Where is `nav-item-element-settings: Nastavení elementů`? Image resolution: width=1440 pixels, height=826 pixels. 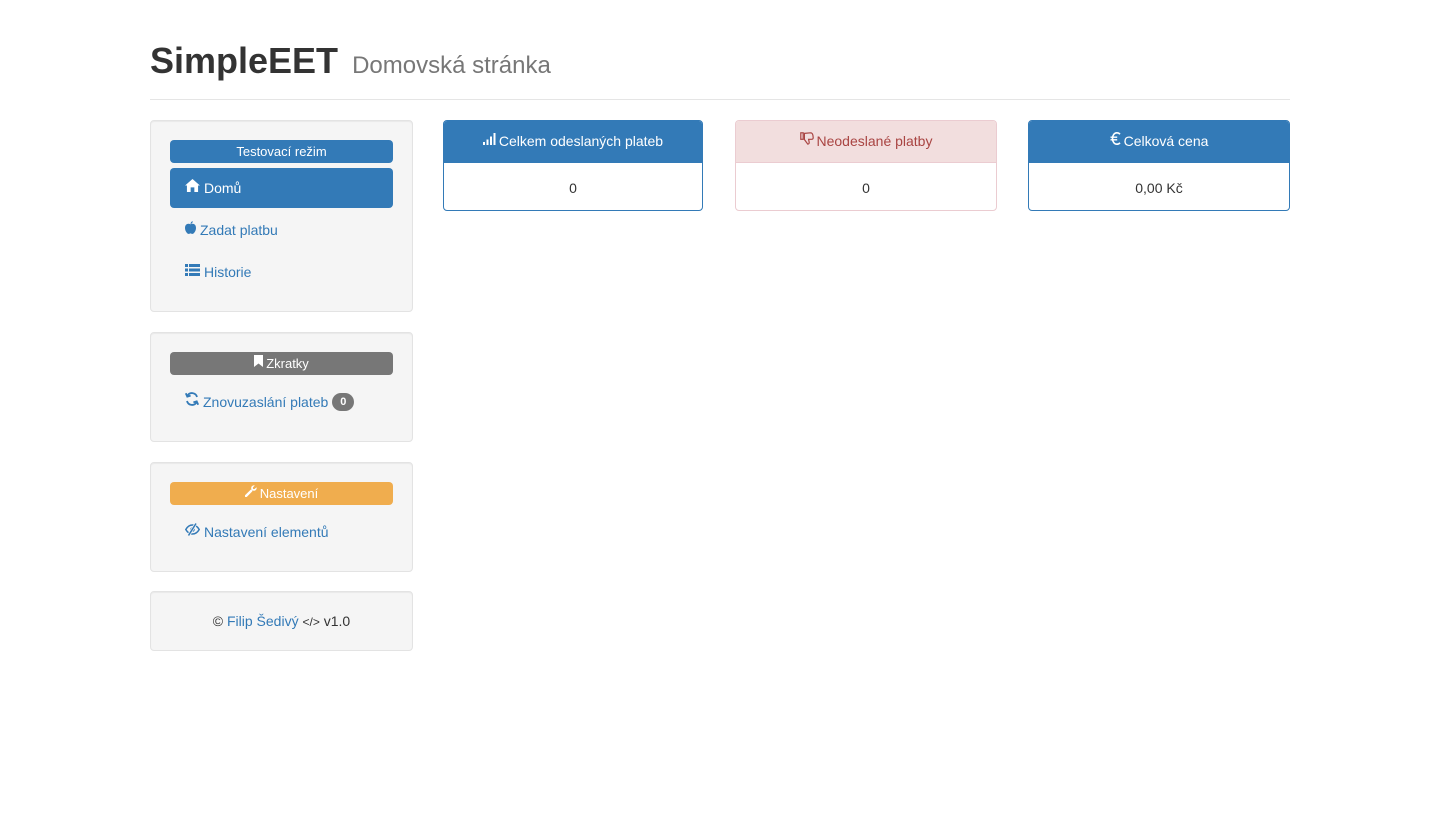
nav-item-element-settings: Nastavení elementů is located at coordinates (281, 532).